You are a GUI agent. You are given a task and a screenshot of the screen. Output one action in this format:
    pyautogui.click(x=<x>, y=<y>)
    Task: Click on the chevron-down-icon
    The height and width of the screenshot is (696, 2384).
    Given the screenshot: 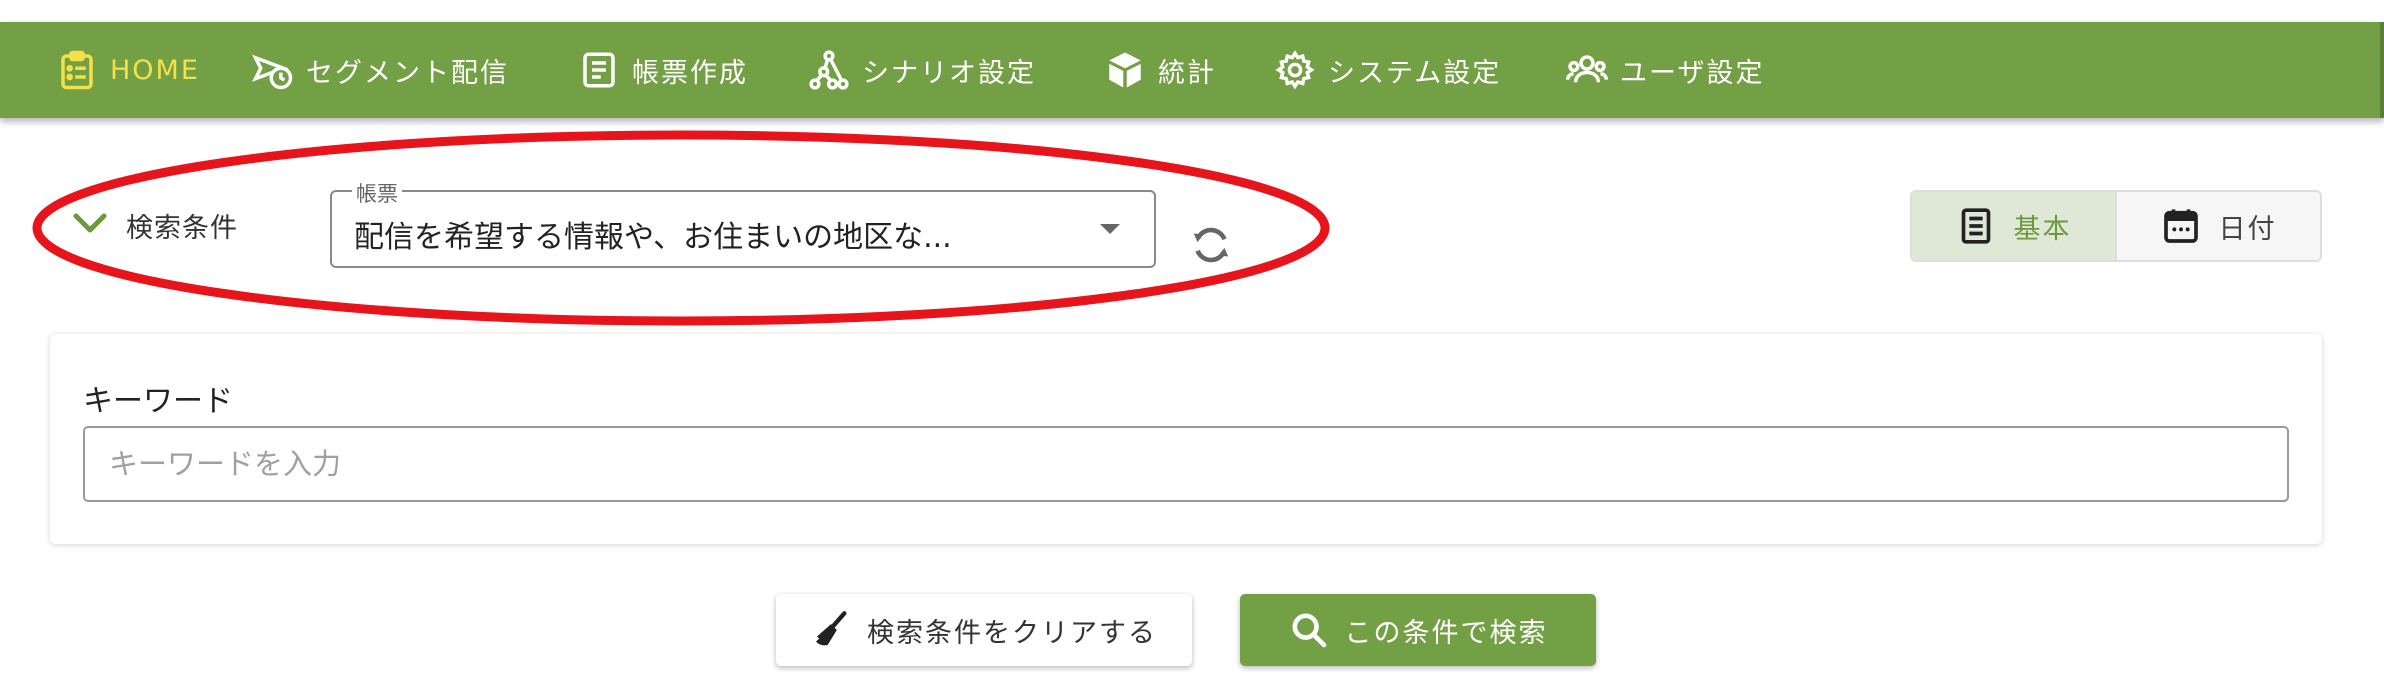 What is the action you would take?
    pyautogui.click(x=90, y=224)
    